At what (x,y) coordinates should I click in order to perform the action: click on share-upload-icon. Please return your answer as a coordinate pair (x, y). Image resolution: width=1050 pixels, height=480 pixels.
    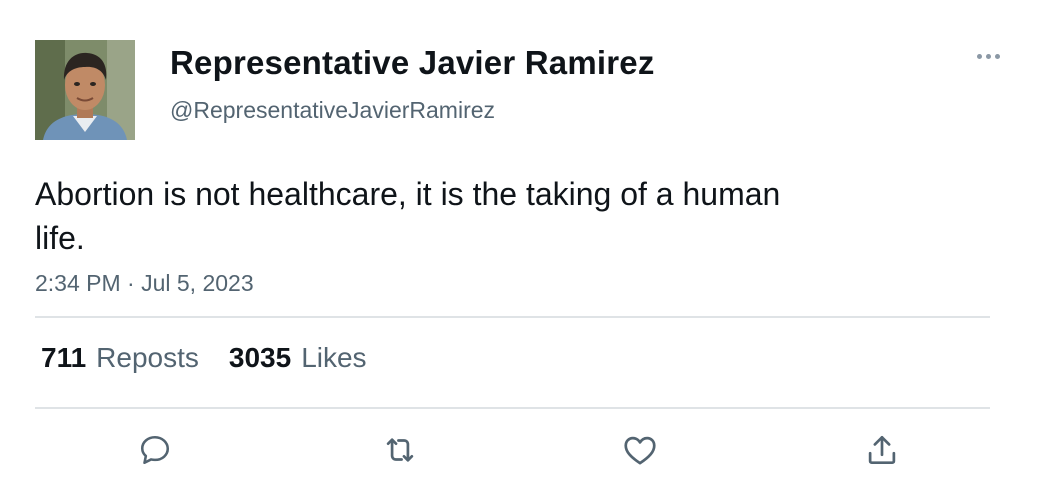
    Looking at the image, I should click on (882, 450).